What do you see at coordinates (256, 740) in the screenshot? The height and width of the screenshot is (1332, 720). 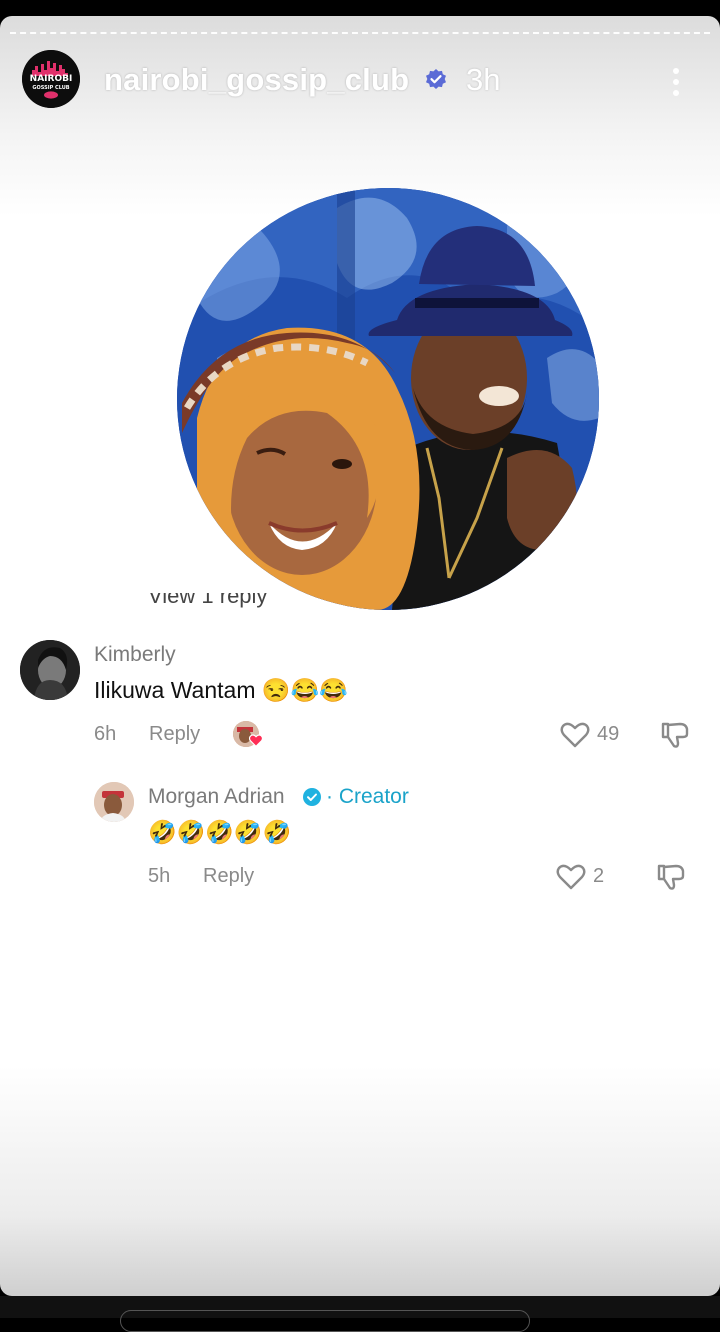 I see `heart-badge-icon` at bounding box center [256, 740].